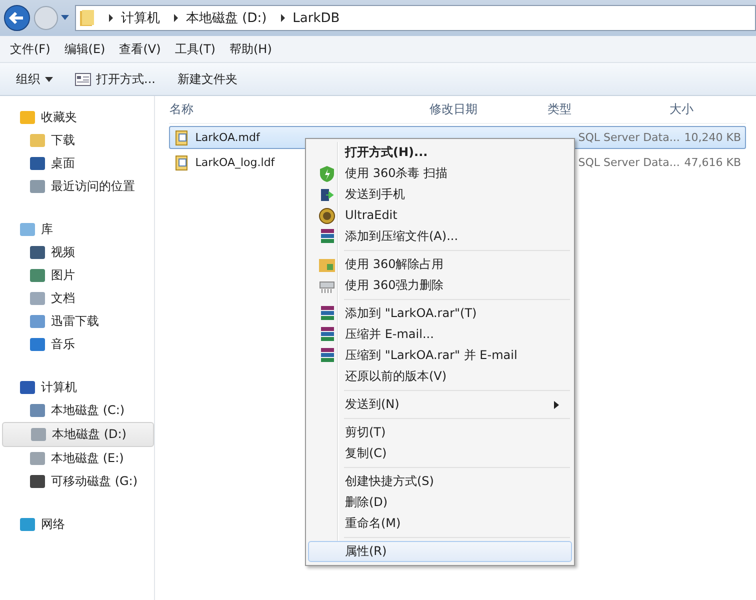 This screenshot has height=600, width=756. Describe the element at coordinates (227, 137) in the screenshot. I see `file-name: LarkOA.mdf` at that location.